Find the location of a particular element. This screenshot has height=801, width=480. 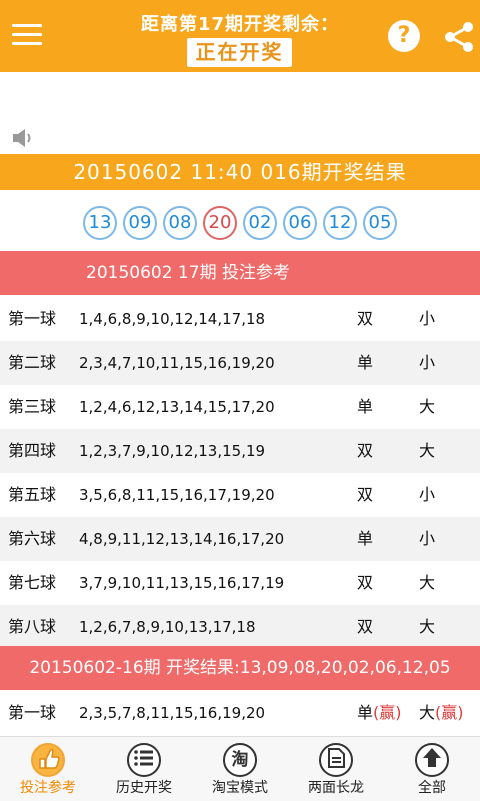

table-row: 第三球 1,2,4,6,12,13,14,15,17,20 单 大 is located at coordinates (240, 407).